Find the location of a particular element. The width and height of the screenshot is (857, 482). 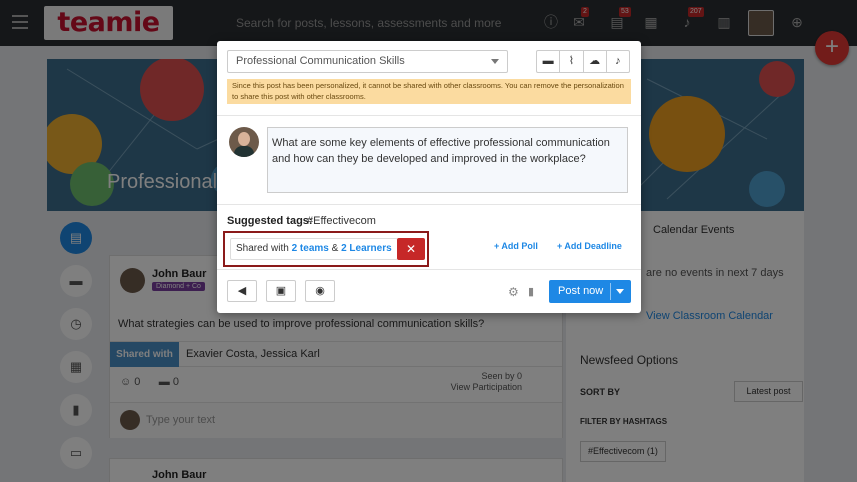

avatar is located at coordinates (244, 142).